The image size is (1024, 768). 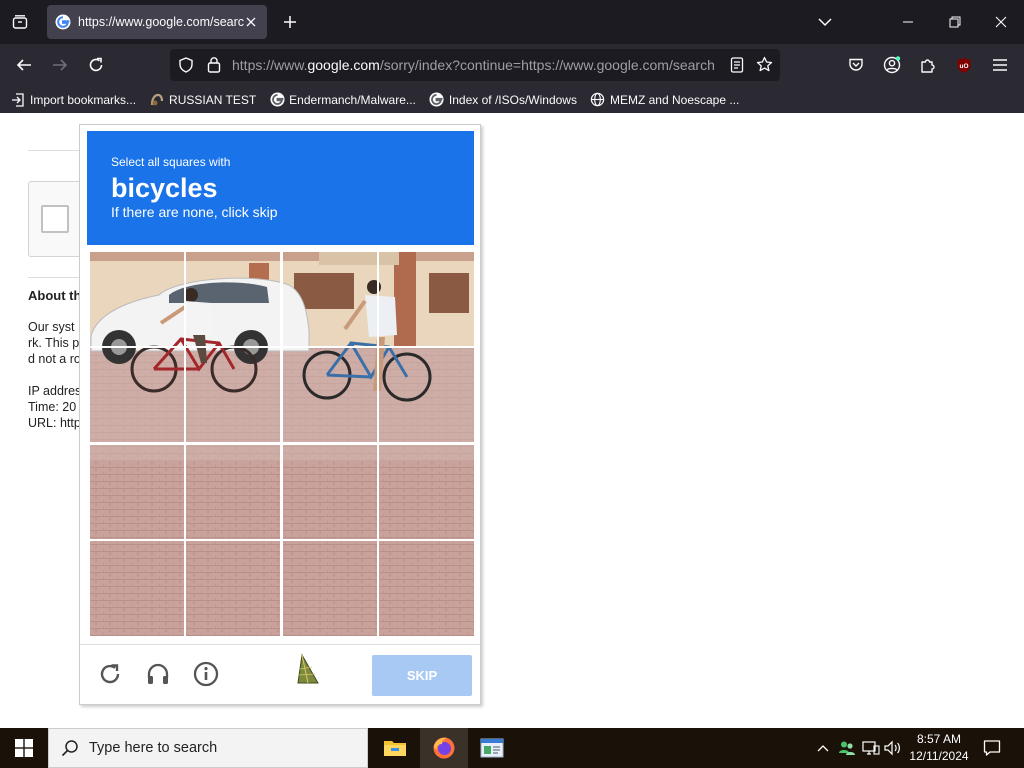 I want to click on arrow-left-icon, so click(x=23, y=65).